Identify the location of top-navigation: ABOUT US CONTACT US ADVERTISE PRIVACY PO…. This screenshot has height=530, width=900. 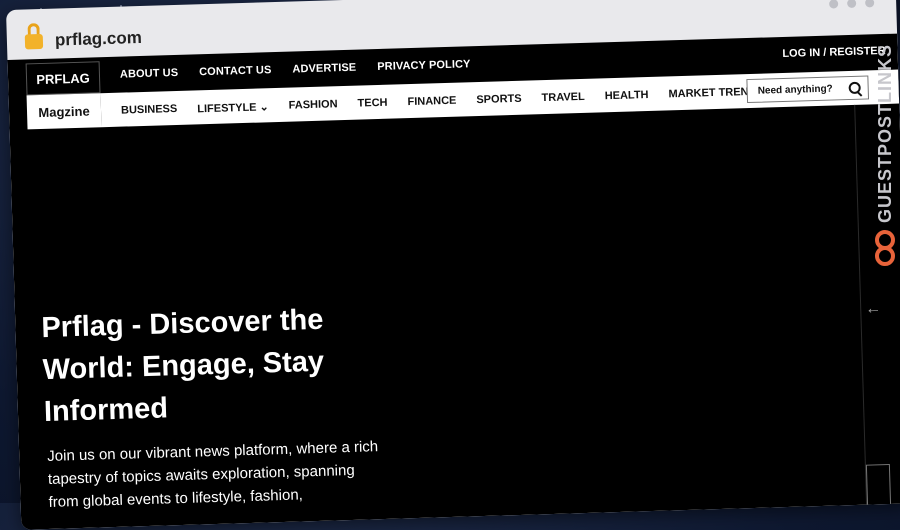
(295, 69).